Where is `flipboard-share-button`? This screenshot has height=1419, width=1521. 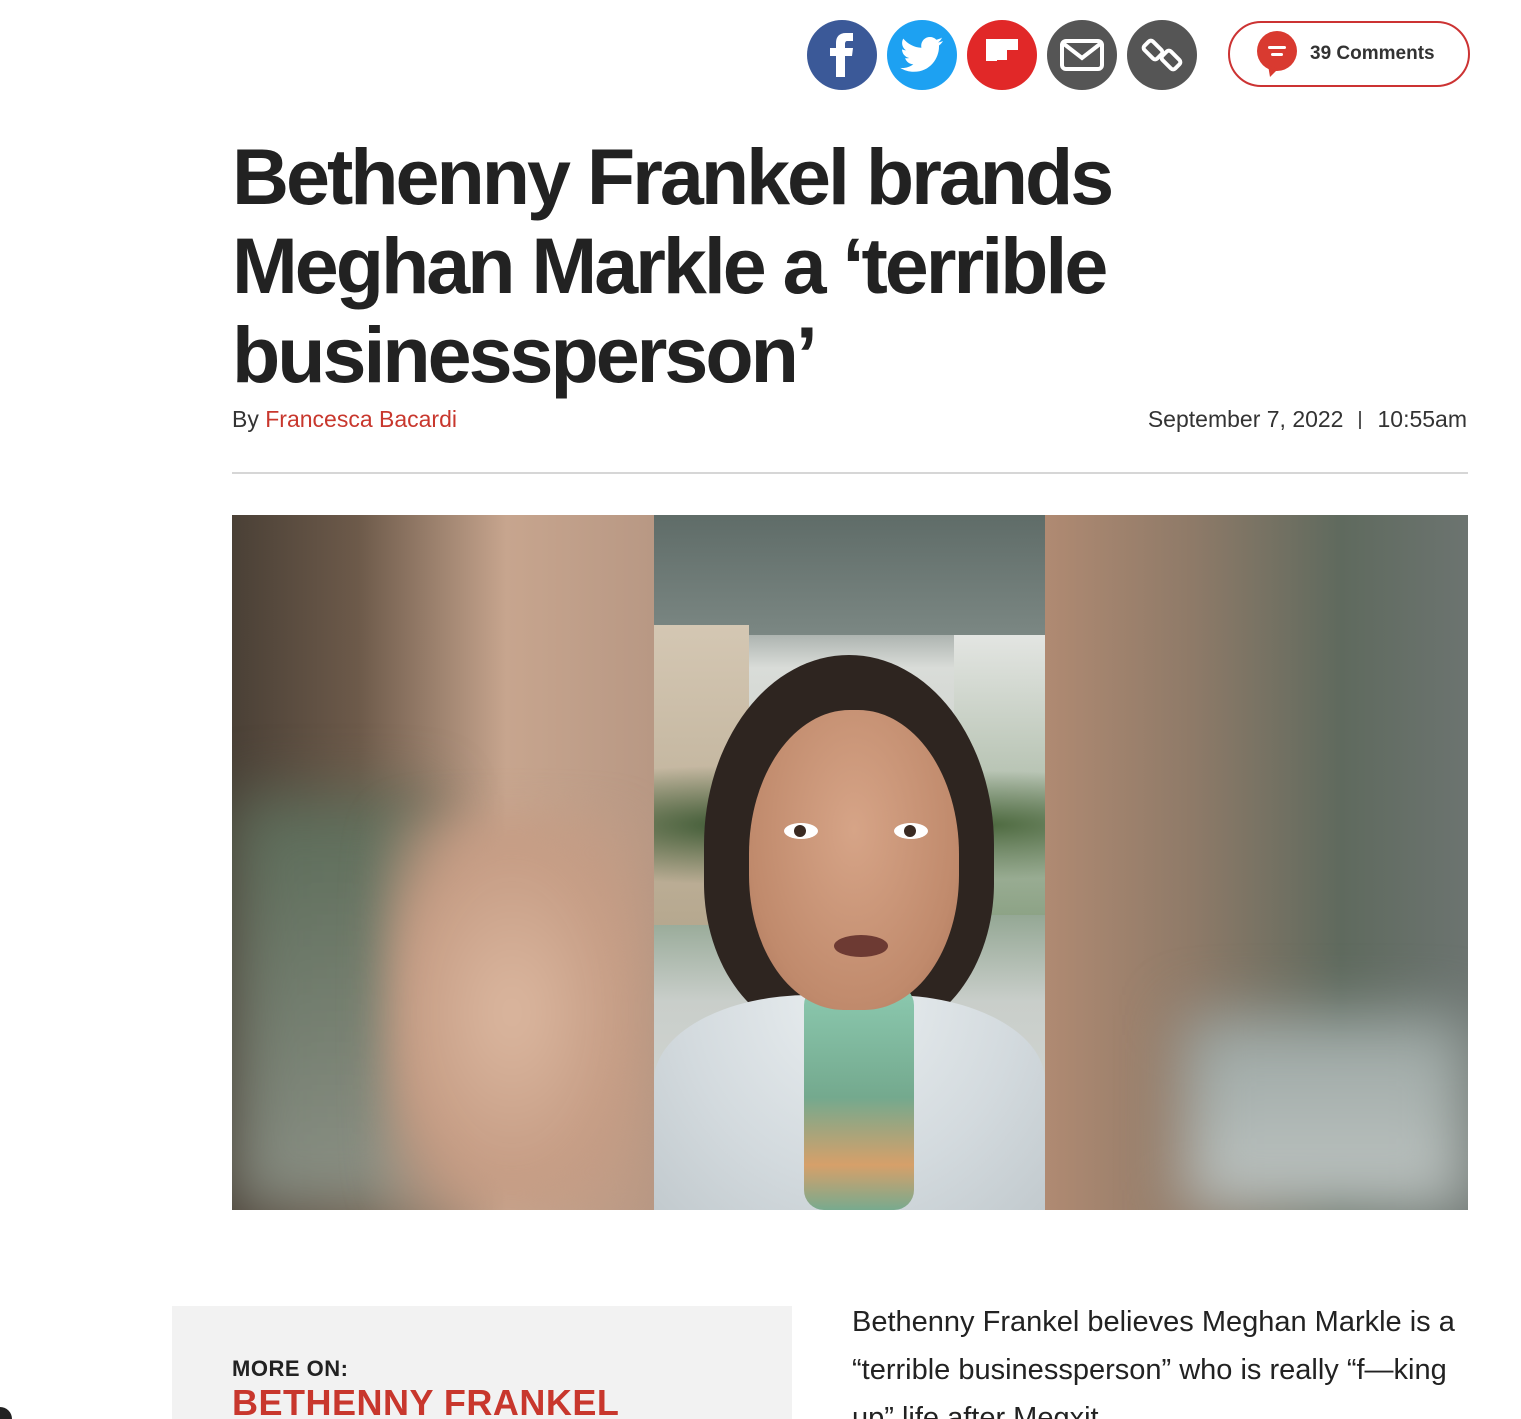 flipboard-share-button is located at coordinates (1002, 55).